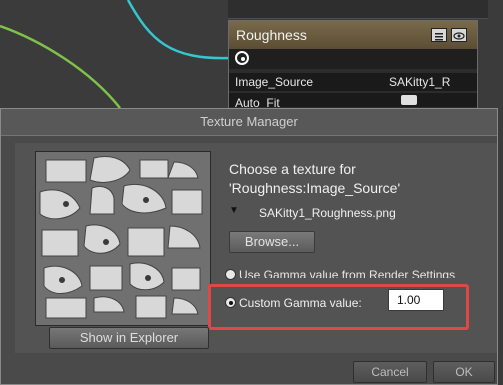  Describe the element at coordinates (409, 100) in the screenshot. I see `auto-fit-toggle` at that location.